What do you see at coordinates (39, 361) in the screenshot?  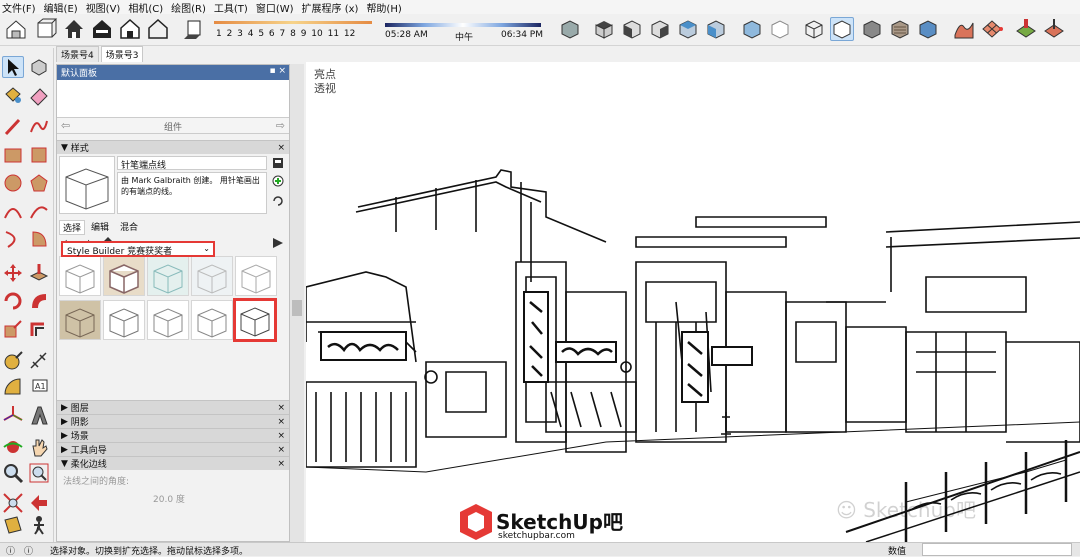 I see `dimension-tool-icon` at bounding box center [39, 361].